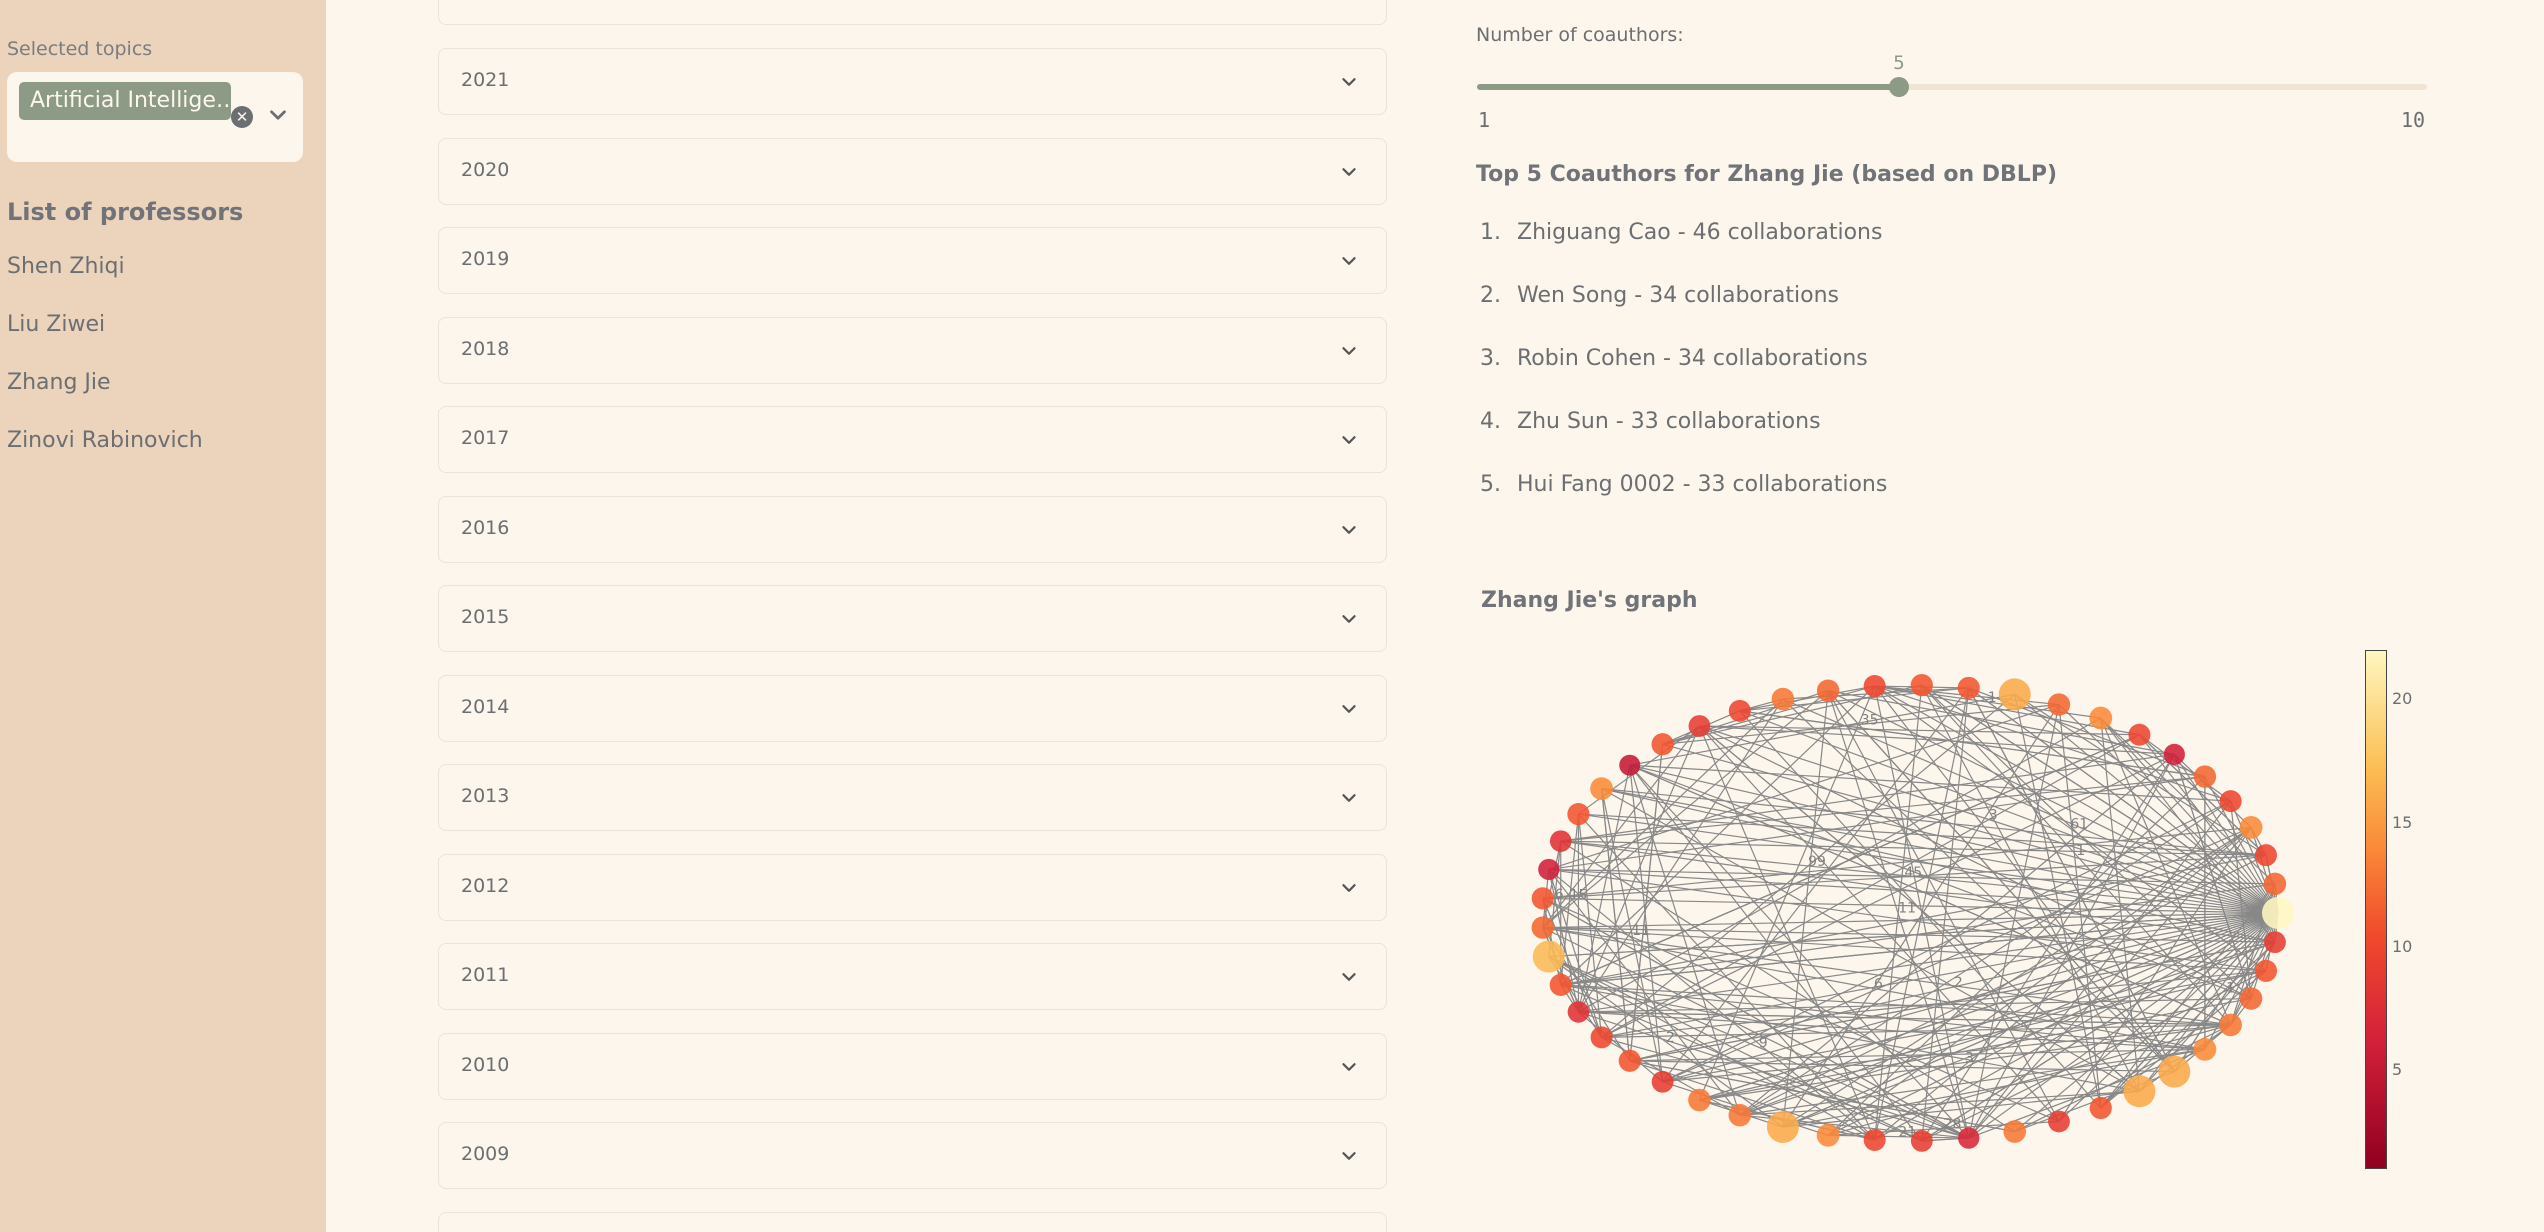 The width and height of the screenshot is (2544, 1232). I want to click on coauthor-network-graph: 12346911152128354561991121361, so click(1900, 905).